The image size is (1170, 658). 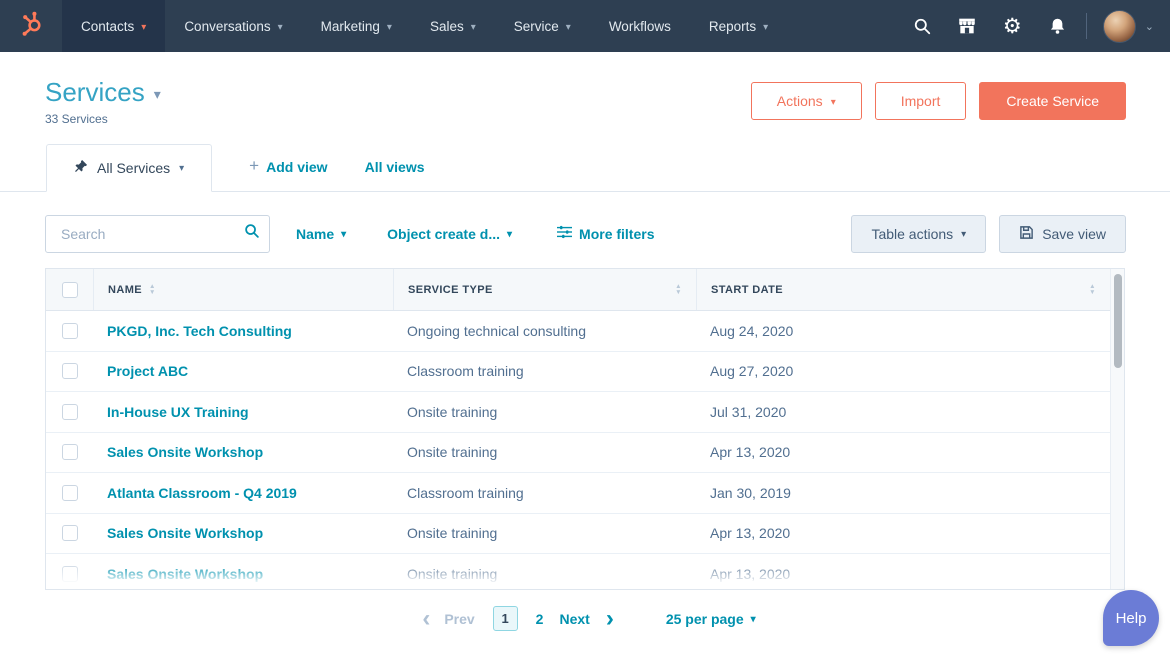 I want to click on start-date-cell: Apr 13, 2020, so click(x=750, y=573).